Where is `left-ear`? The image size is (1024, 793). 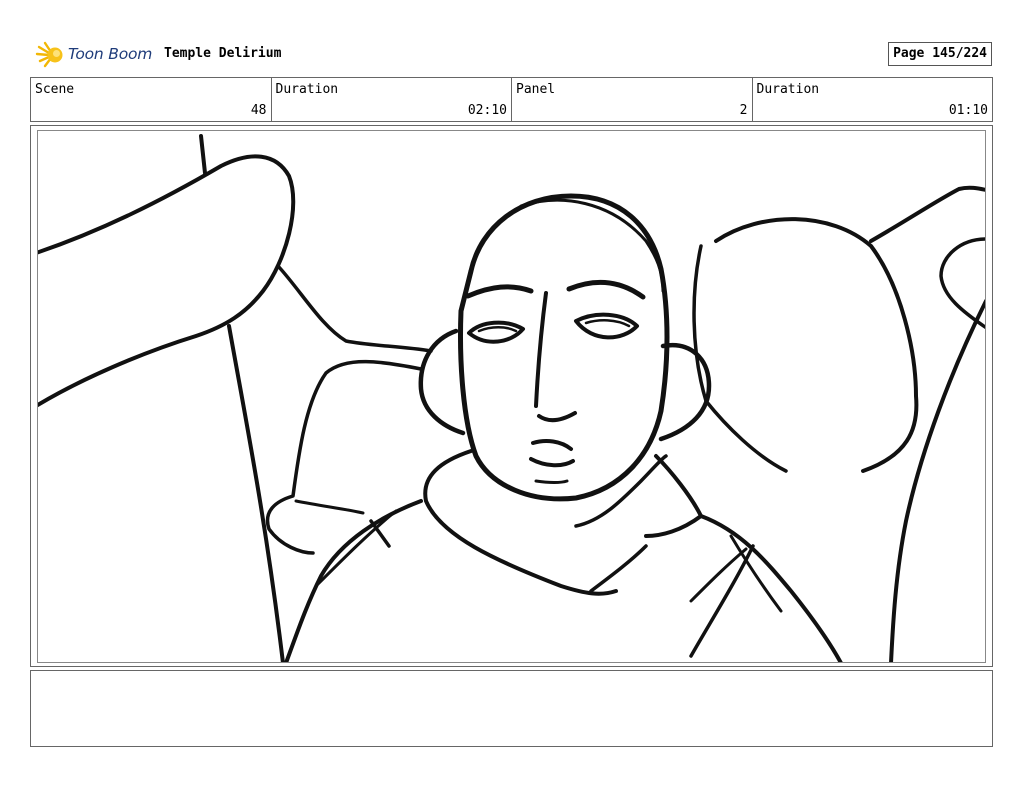 left-ear is located at coordinates (442, 382).